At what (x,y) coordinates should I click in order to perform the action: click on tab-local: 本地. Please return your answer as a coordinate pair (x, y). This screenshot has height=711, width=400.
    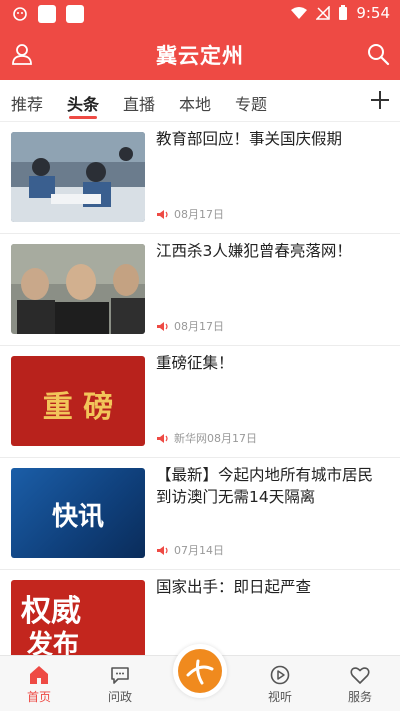
    Looking at the image, I should click on (195, 103).